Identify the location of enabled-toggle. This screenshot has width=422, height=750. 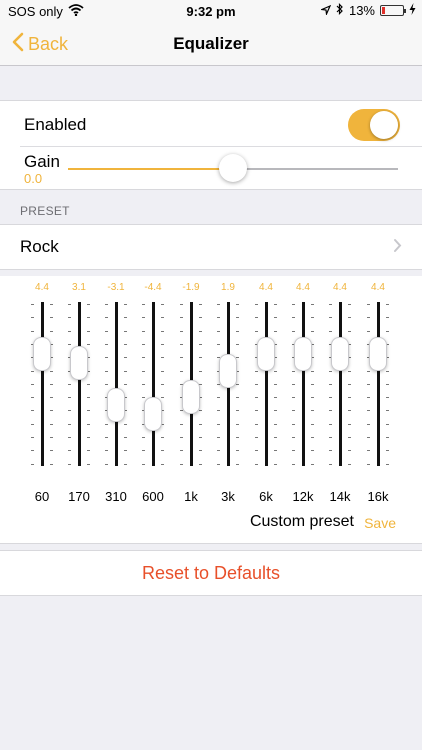
(374, 125).